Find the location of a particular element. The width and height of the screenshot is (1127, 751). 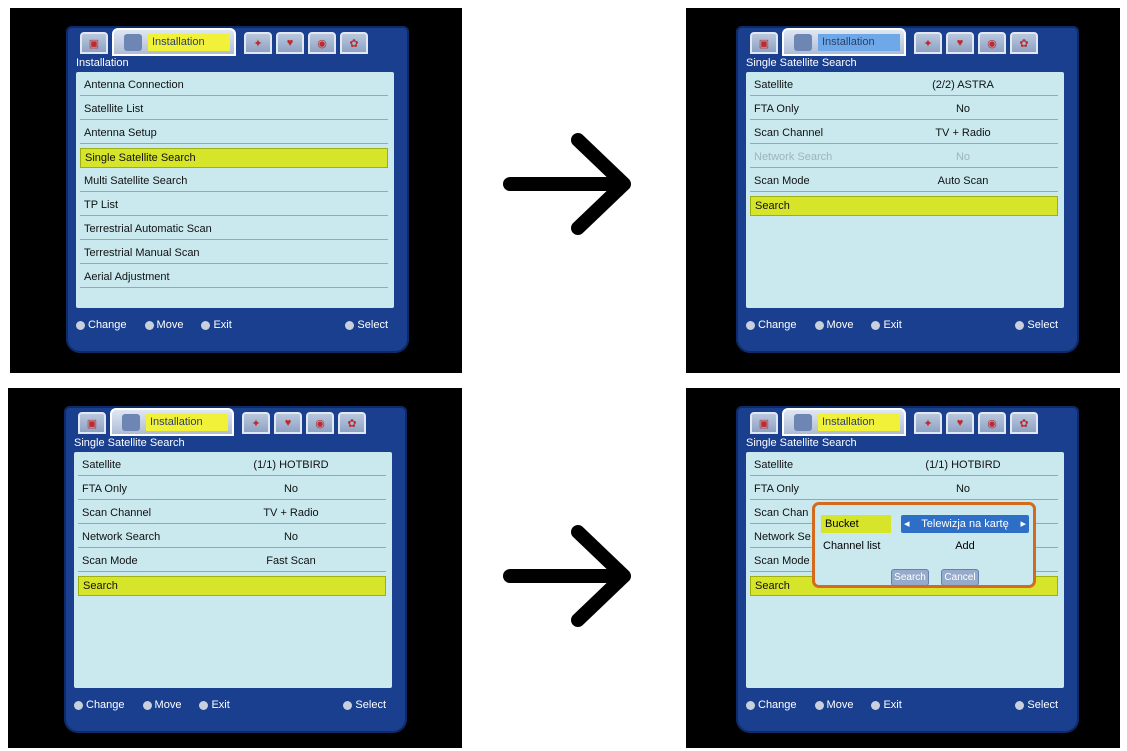

menu-item: Terrestrial Automatic Scan is located at coordinates (234, 230).